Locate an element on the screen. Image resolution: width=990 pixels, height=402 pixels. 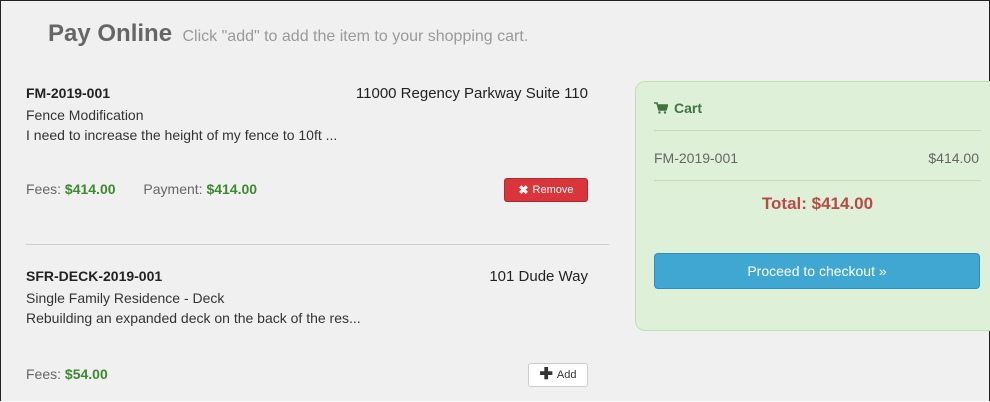
x-icon: ✖ is located at coordinates (523, 190).